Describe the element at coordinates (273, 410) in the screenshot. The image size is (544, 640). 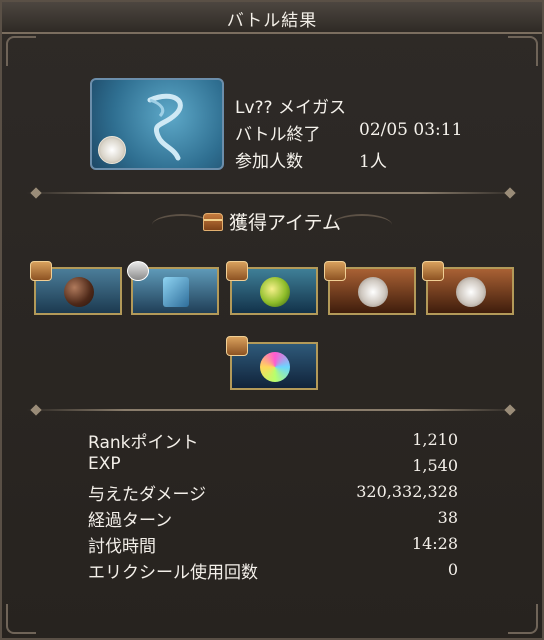
I see `divider-bottom` at that location.